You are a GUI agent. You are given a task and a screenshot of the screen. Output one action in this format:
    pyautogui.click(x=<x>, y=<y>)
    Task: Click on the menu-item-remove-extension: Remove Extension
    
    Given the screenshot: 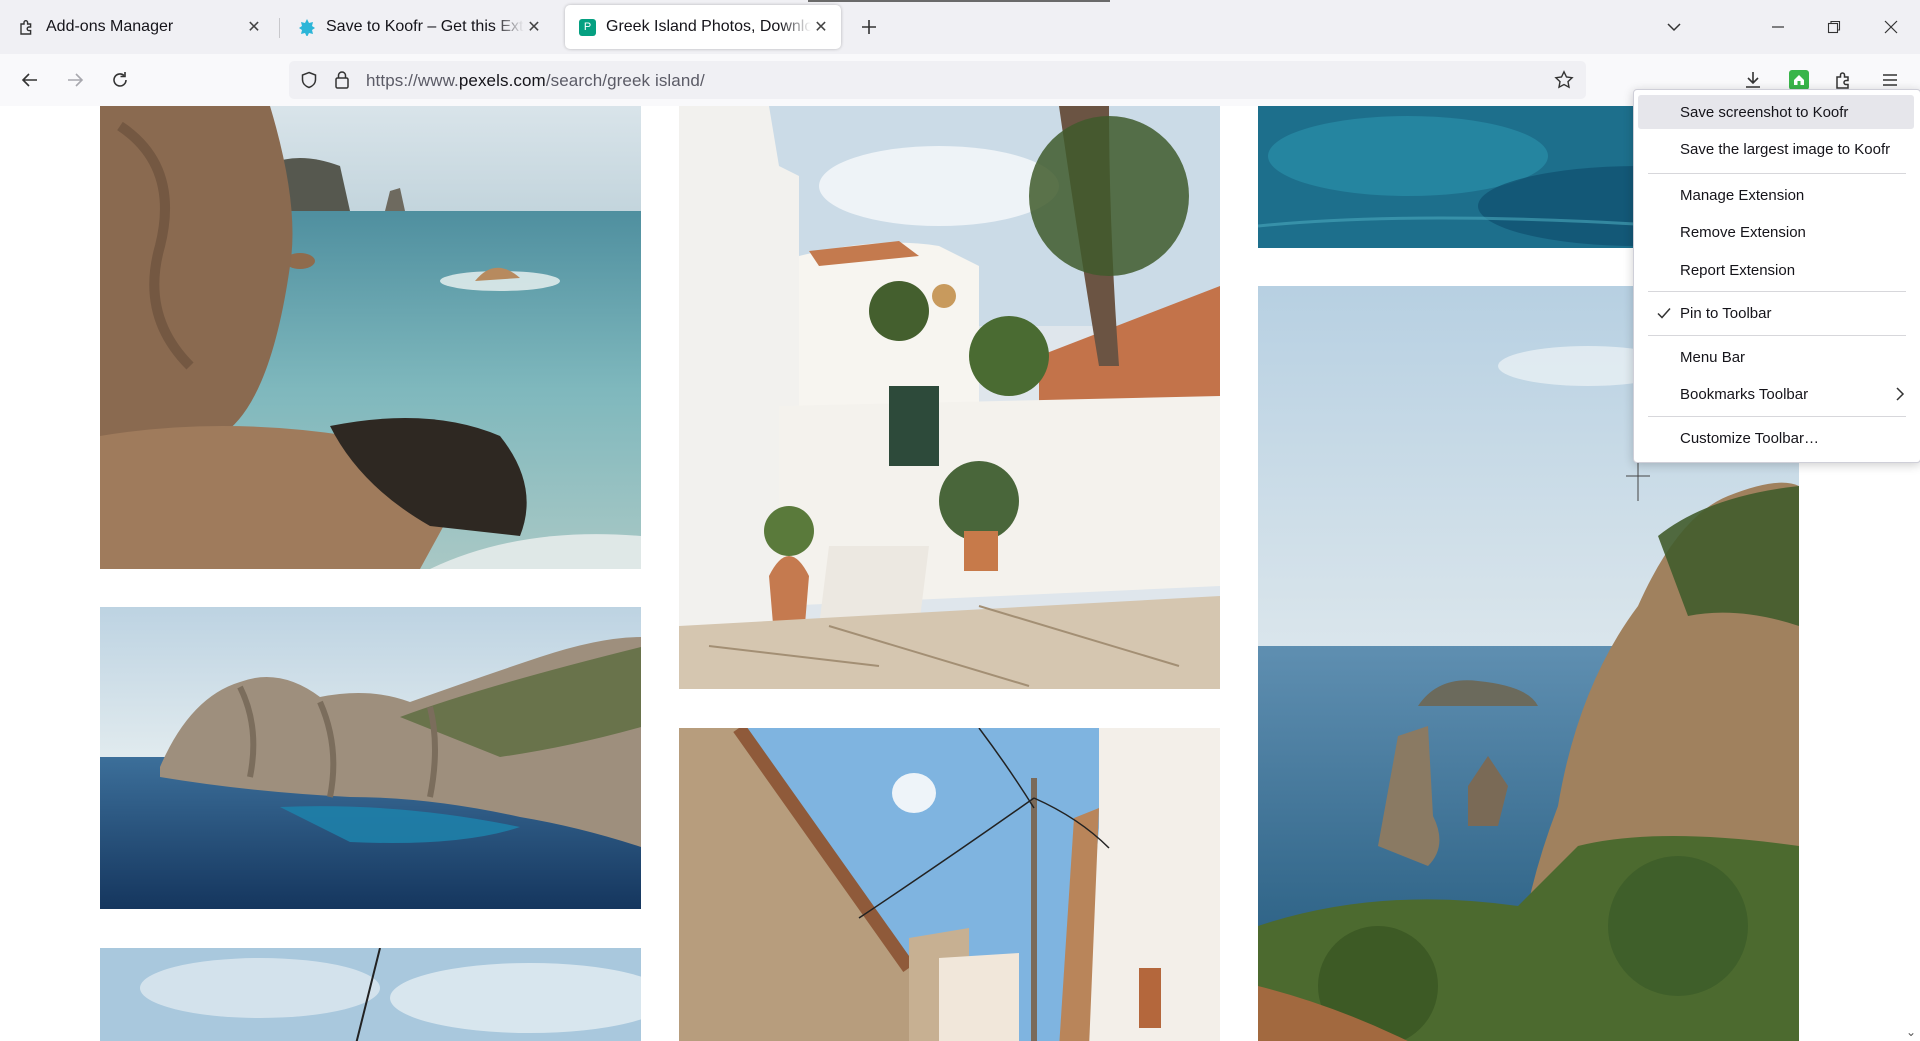 What is the action you would take?
    pyautogui.click(x=1776, y=232)
    